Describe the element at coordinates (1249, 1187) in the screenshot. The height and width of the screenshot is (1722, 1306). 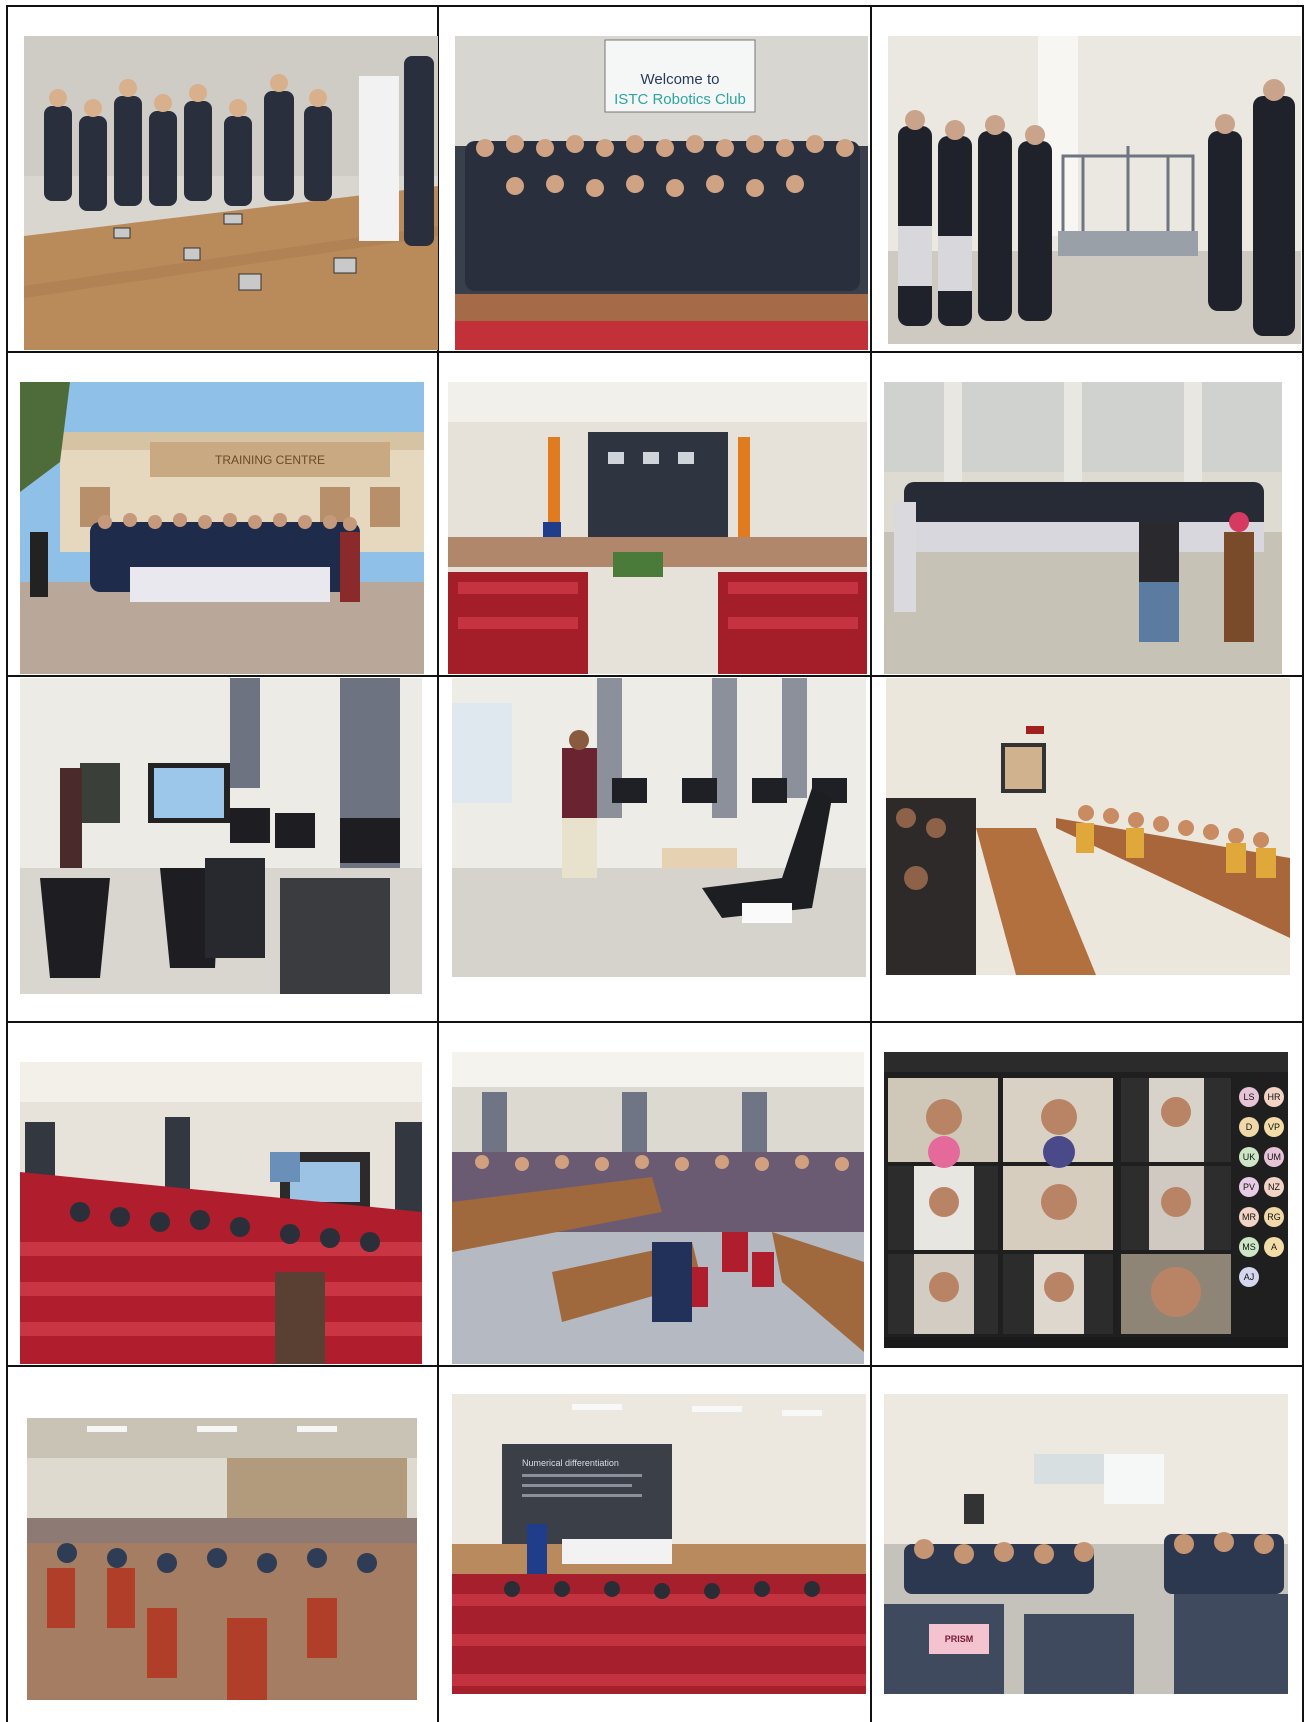
I see `avatar: PV` at that location.